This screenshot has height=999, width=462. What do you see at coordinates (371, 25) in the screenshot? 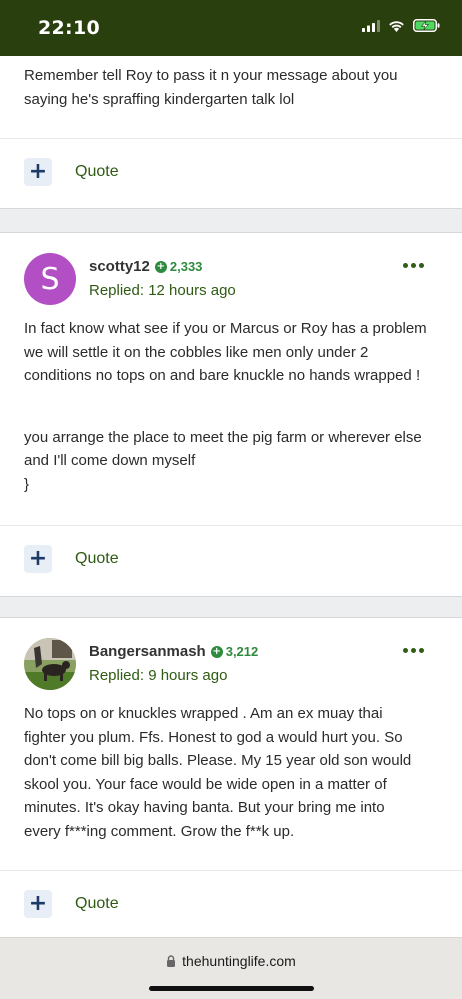
I see `cellular-signal-icon` at bounding box center [371, 25].